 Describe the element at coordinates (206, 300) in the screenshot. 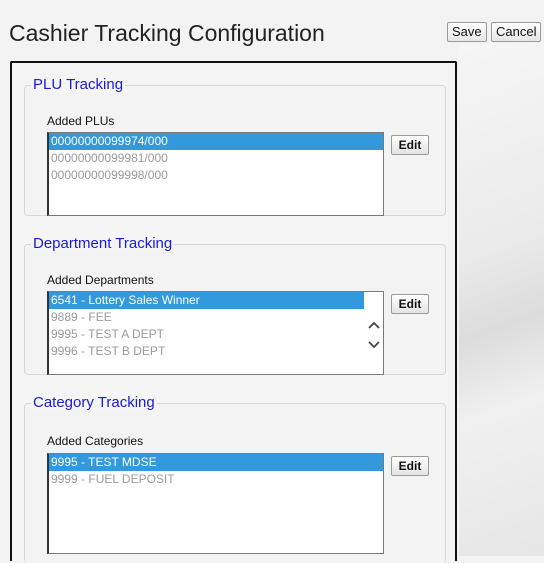

I see `list-item: 6541 - Lottery Sales Winner` at that location.